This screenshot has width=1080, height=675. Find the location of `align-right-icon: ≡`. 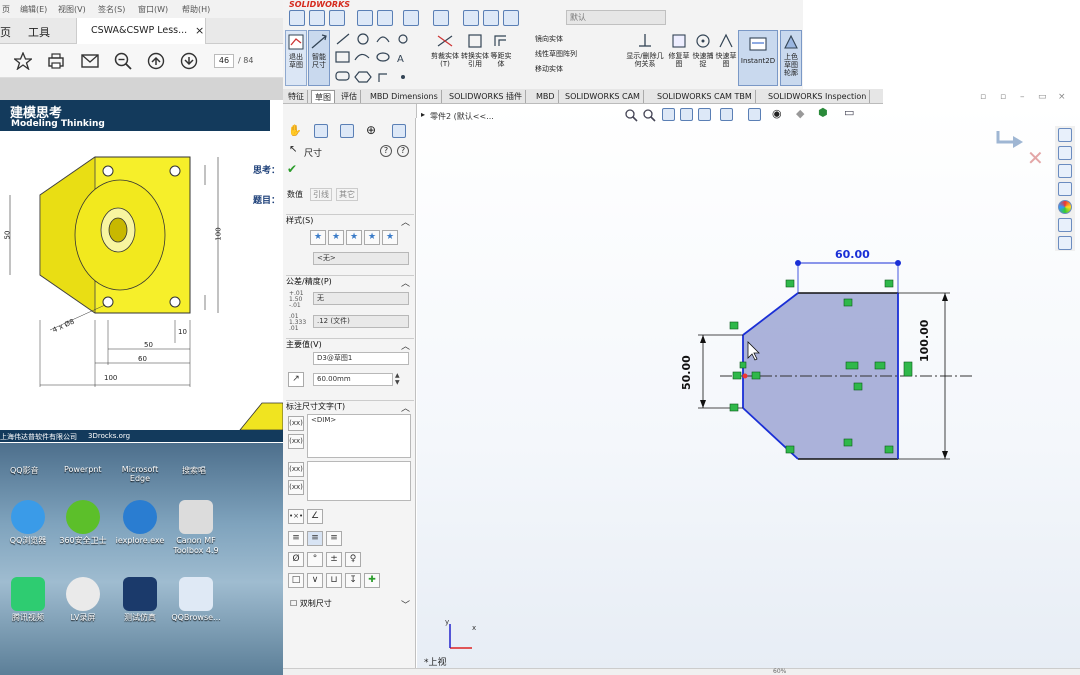

align-right-icon: ≡ is located at coordinates (334, 538).